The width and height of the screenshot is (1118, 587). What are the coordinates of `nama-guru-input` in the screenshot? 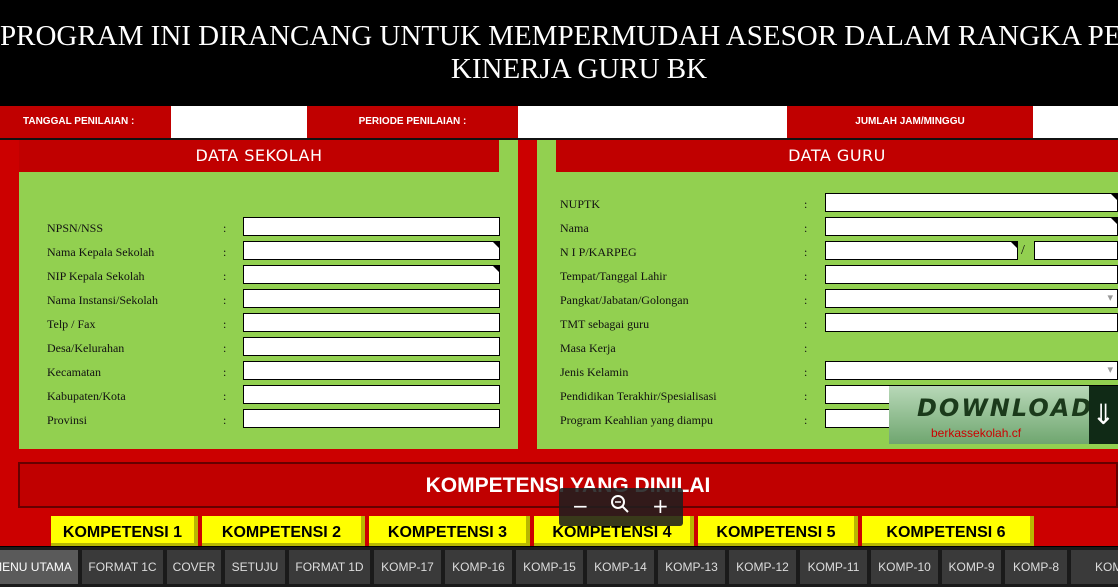 It's located at (971, 226).